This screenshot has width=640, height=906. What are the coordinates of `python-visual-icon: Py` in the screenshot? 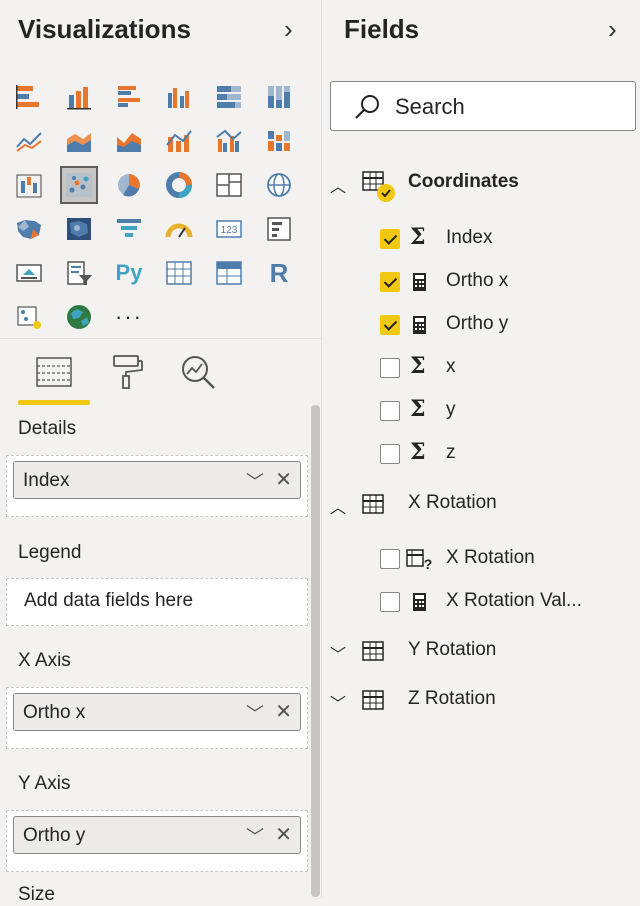 It's located at (129, 273).